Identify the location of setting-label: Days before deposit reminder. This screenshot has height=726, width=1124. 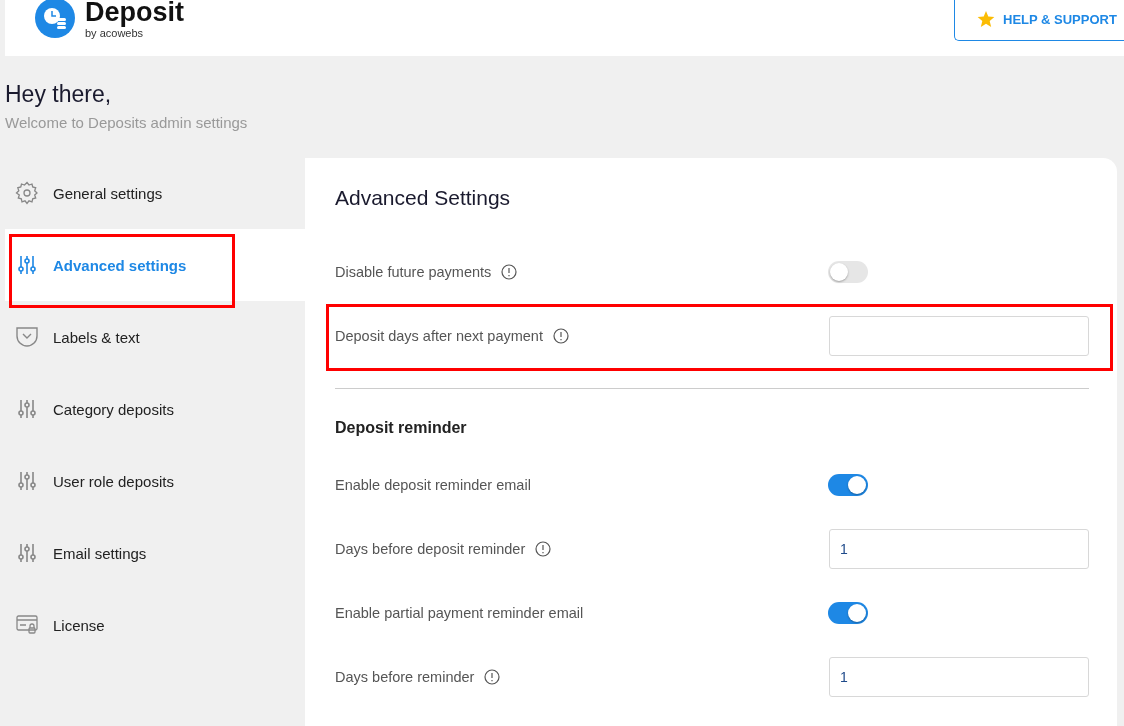
(430, 549).